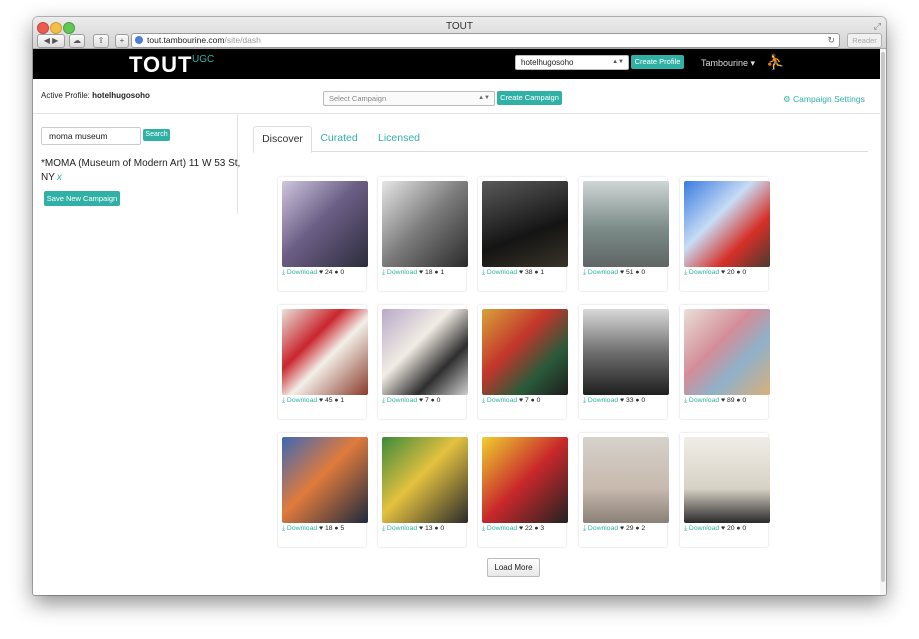 This screenshot has width=919, height=639. What do you see at coordinates (91, 136) in the screenshot?
I see `search-input: moma museum` at bounding box center [91, 136].